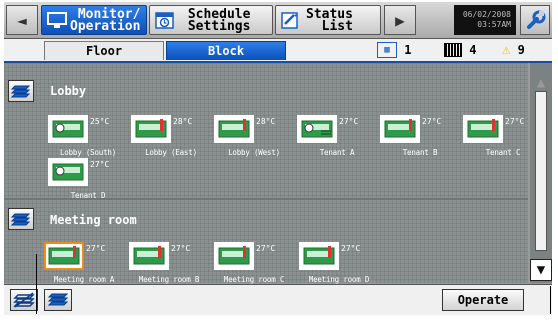 Image resolution: width=558 pixels, height=320 pixels. I want to click on monitor-operation-button: Monitor/ Operation, so click(94, 20).